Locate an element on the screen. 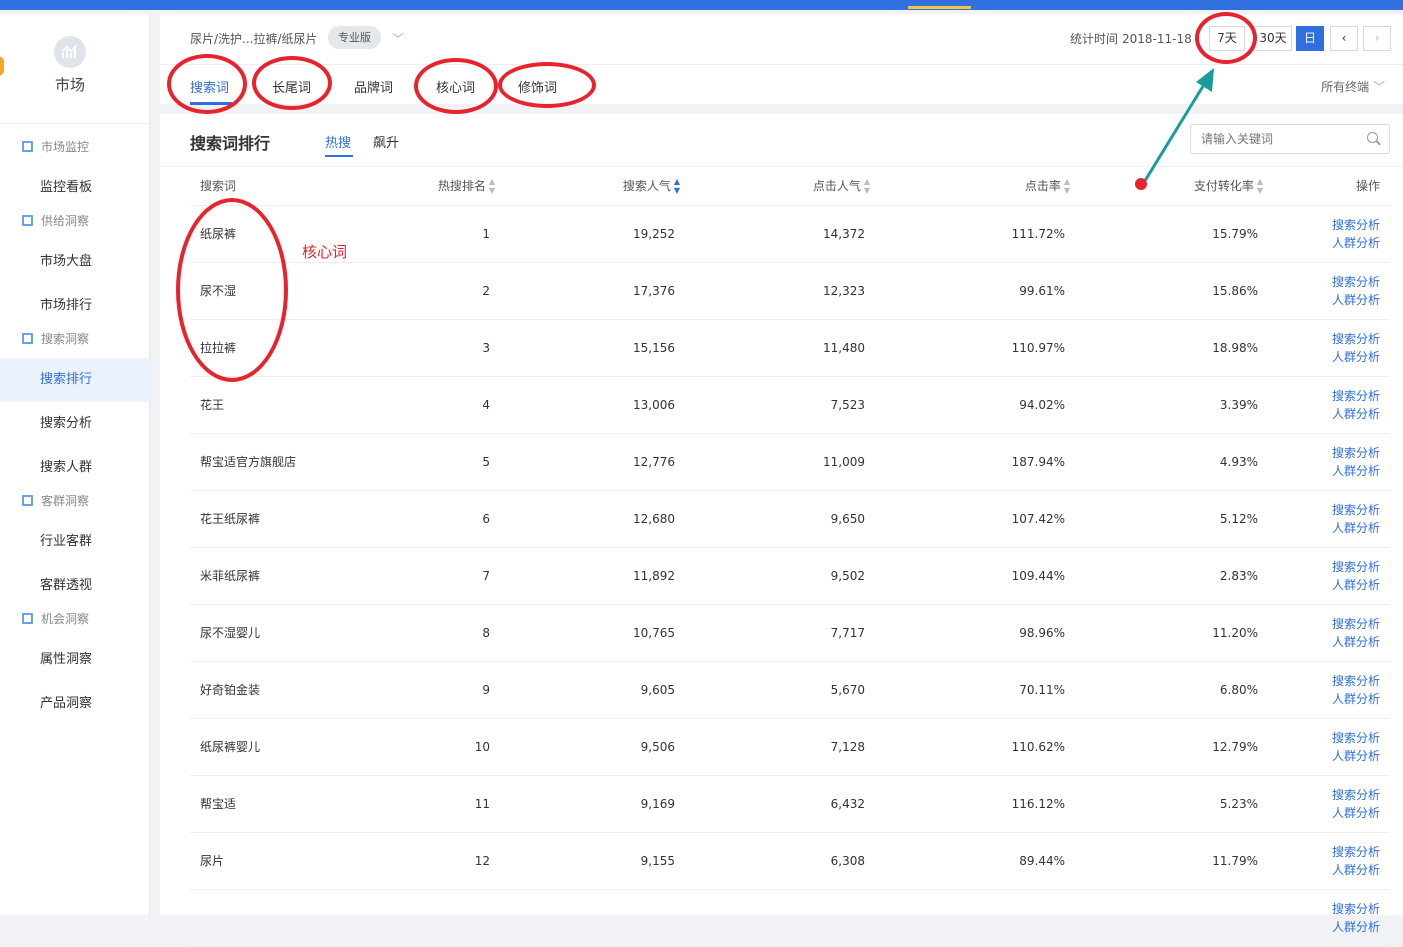  tab-modifier-word: 修饰词 is located at coordinates (537, 86).